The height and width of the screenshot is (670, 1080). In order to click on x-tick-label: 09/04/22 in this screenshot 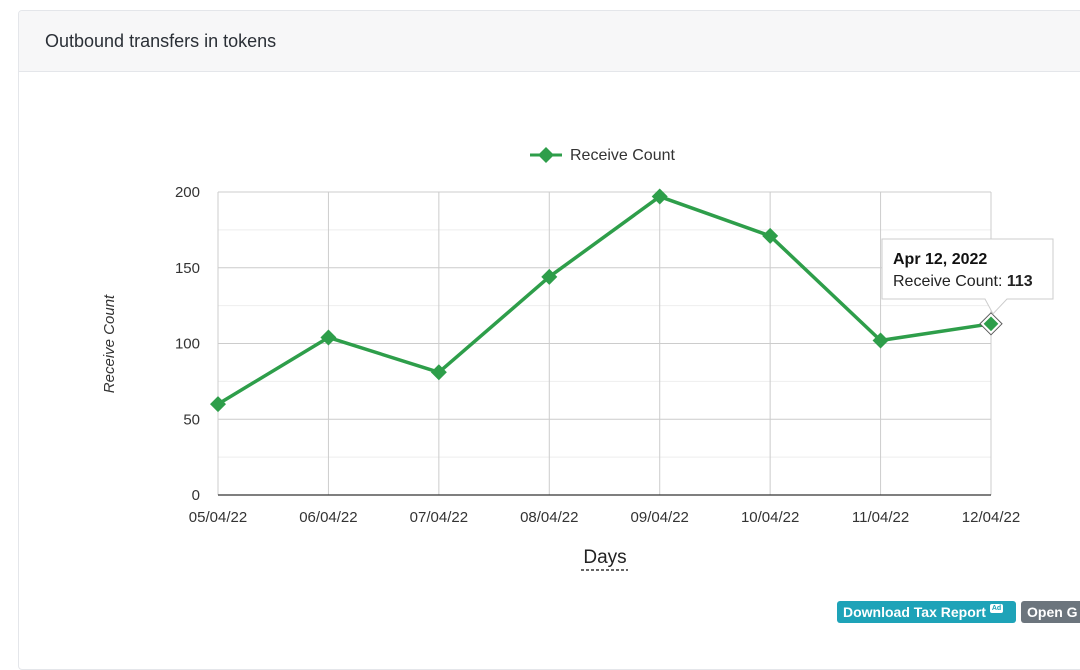, I will do `click(660, 517)`.